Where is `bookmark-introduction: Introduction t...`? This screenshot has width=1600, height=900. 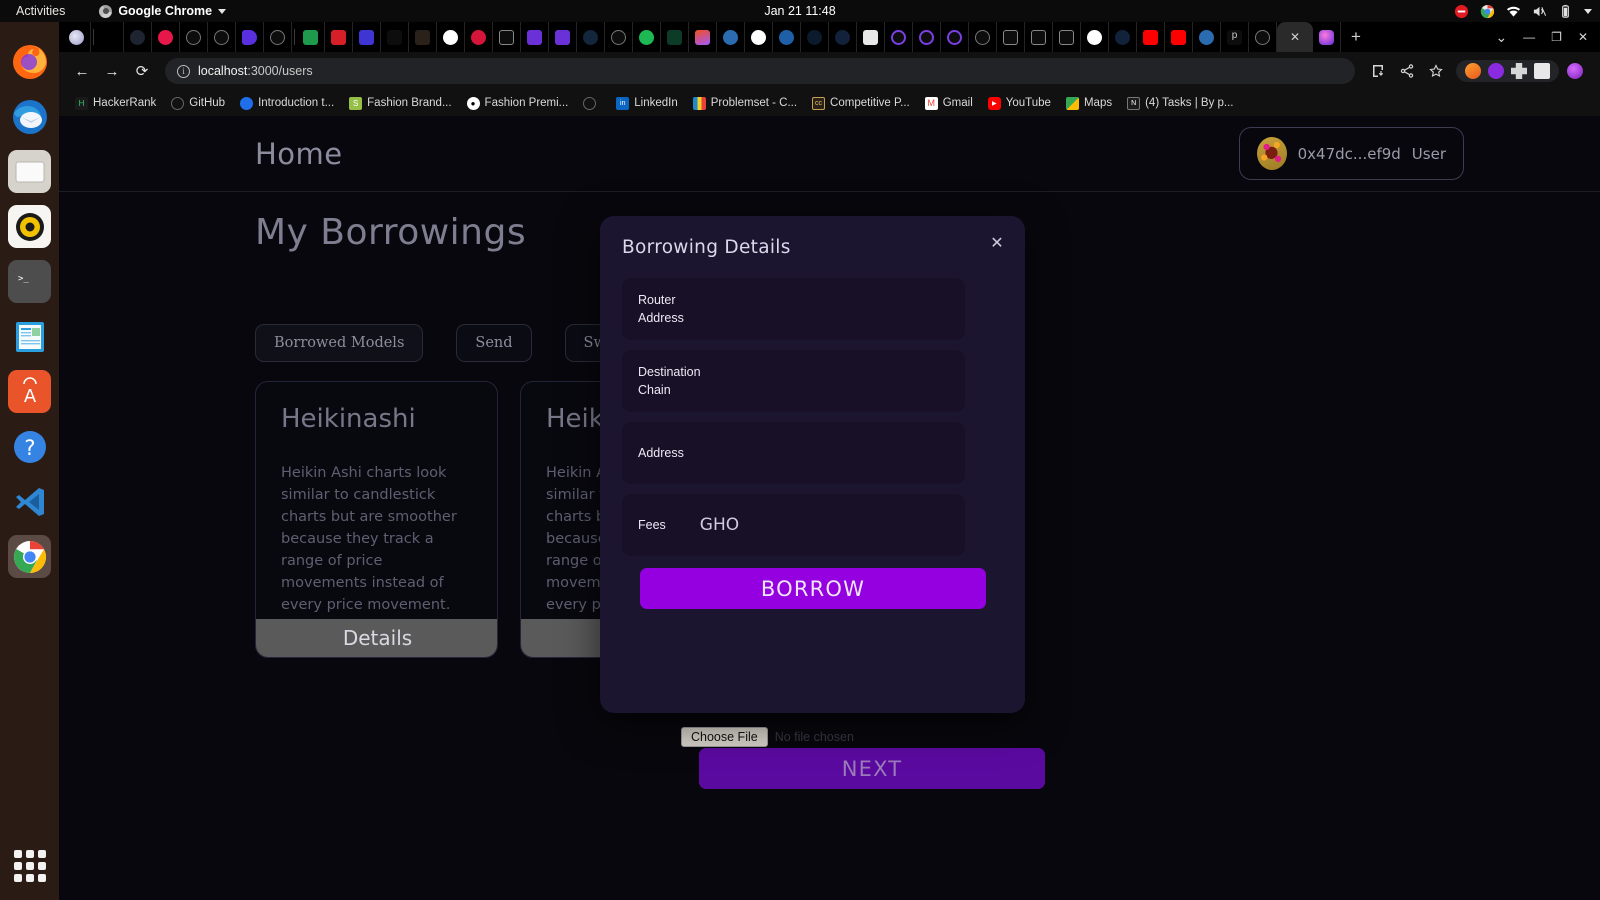 bookmark-introduction: Introduction t... is located at coordinates (287, 103).